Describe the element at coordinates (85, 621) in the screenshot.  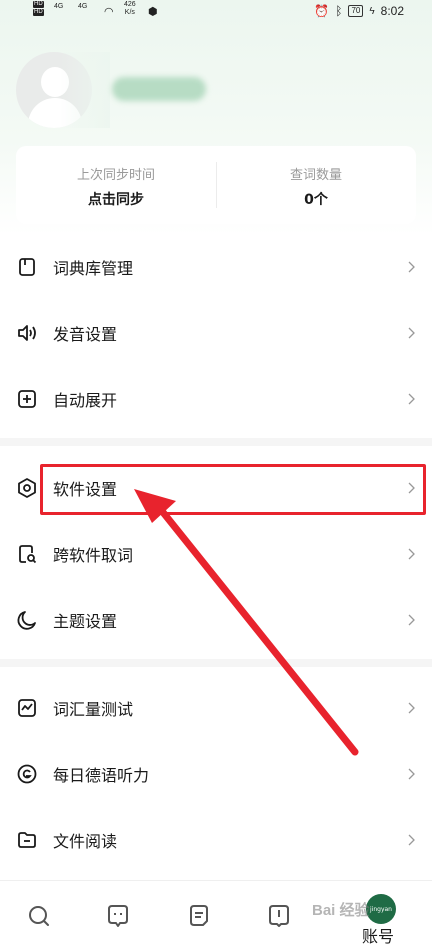
I see `menu-label: 主题设置` at that location.